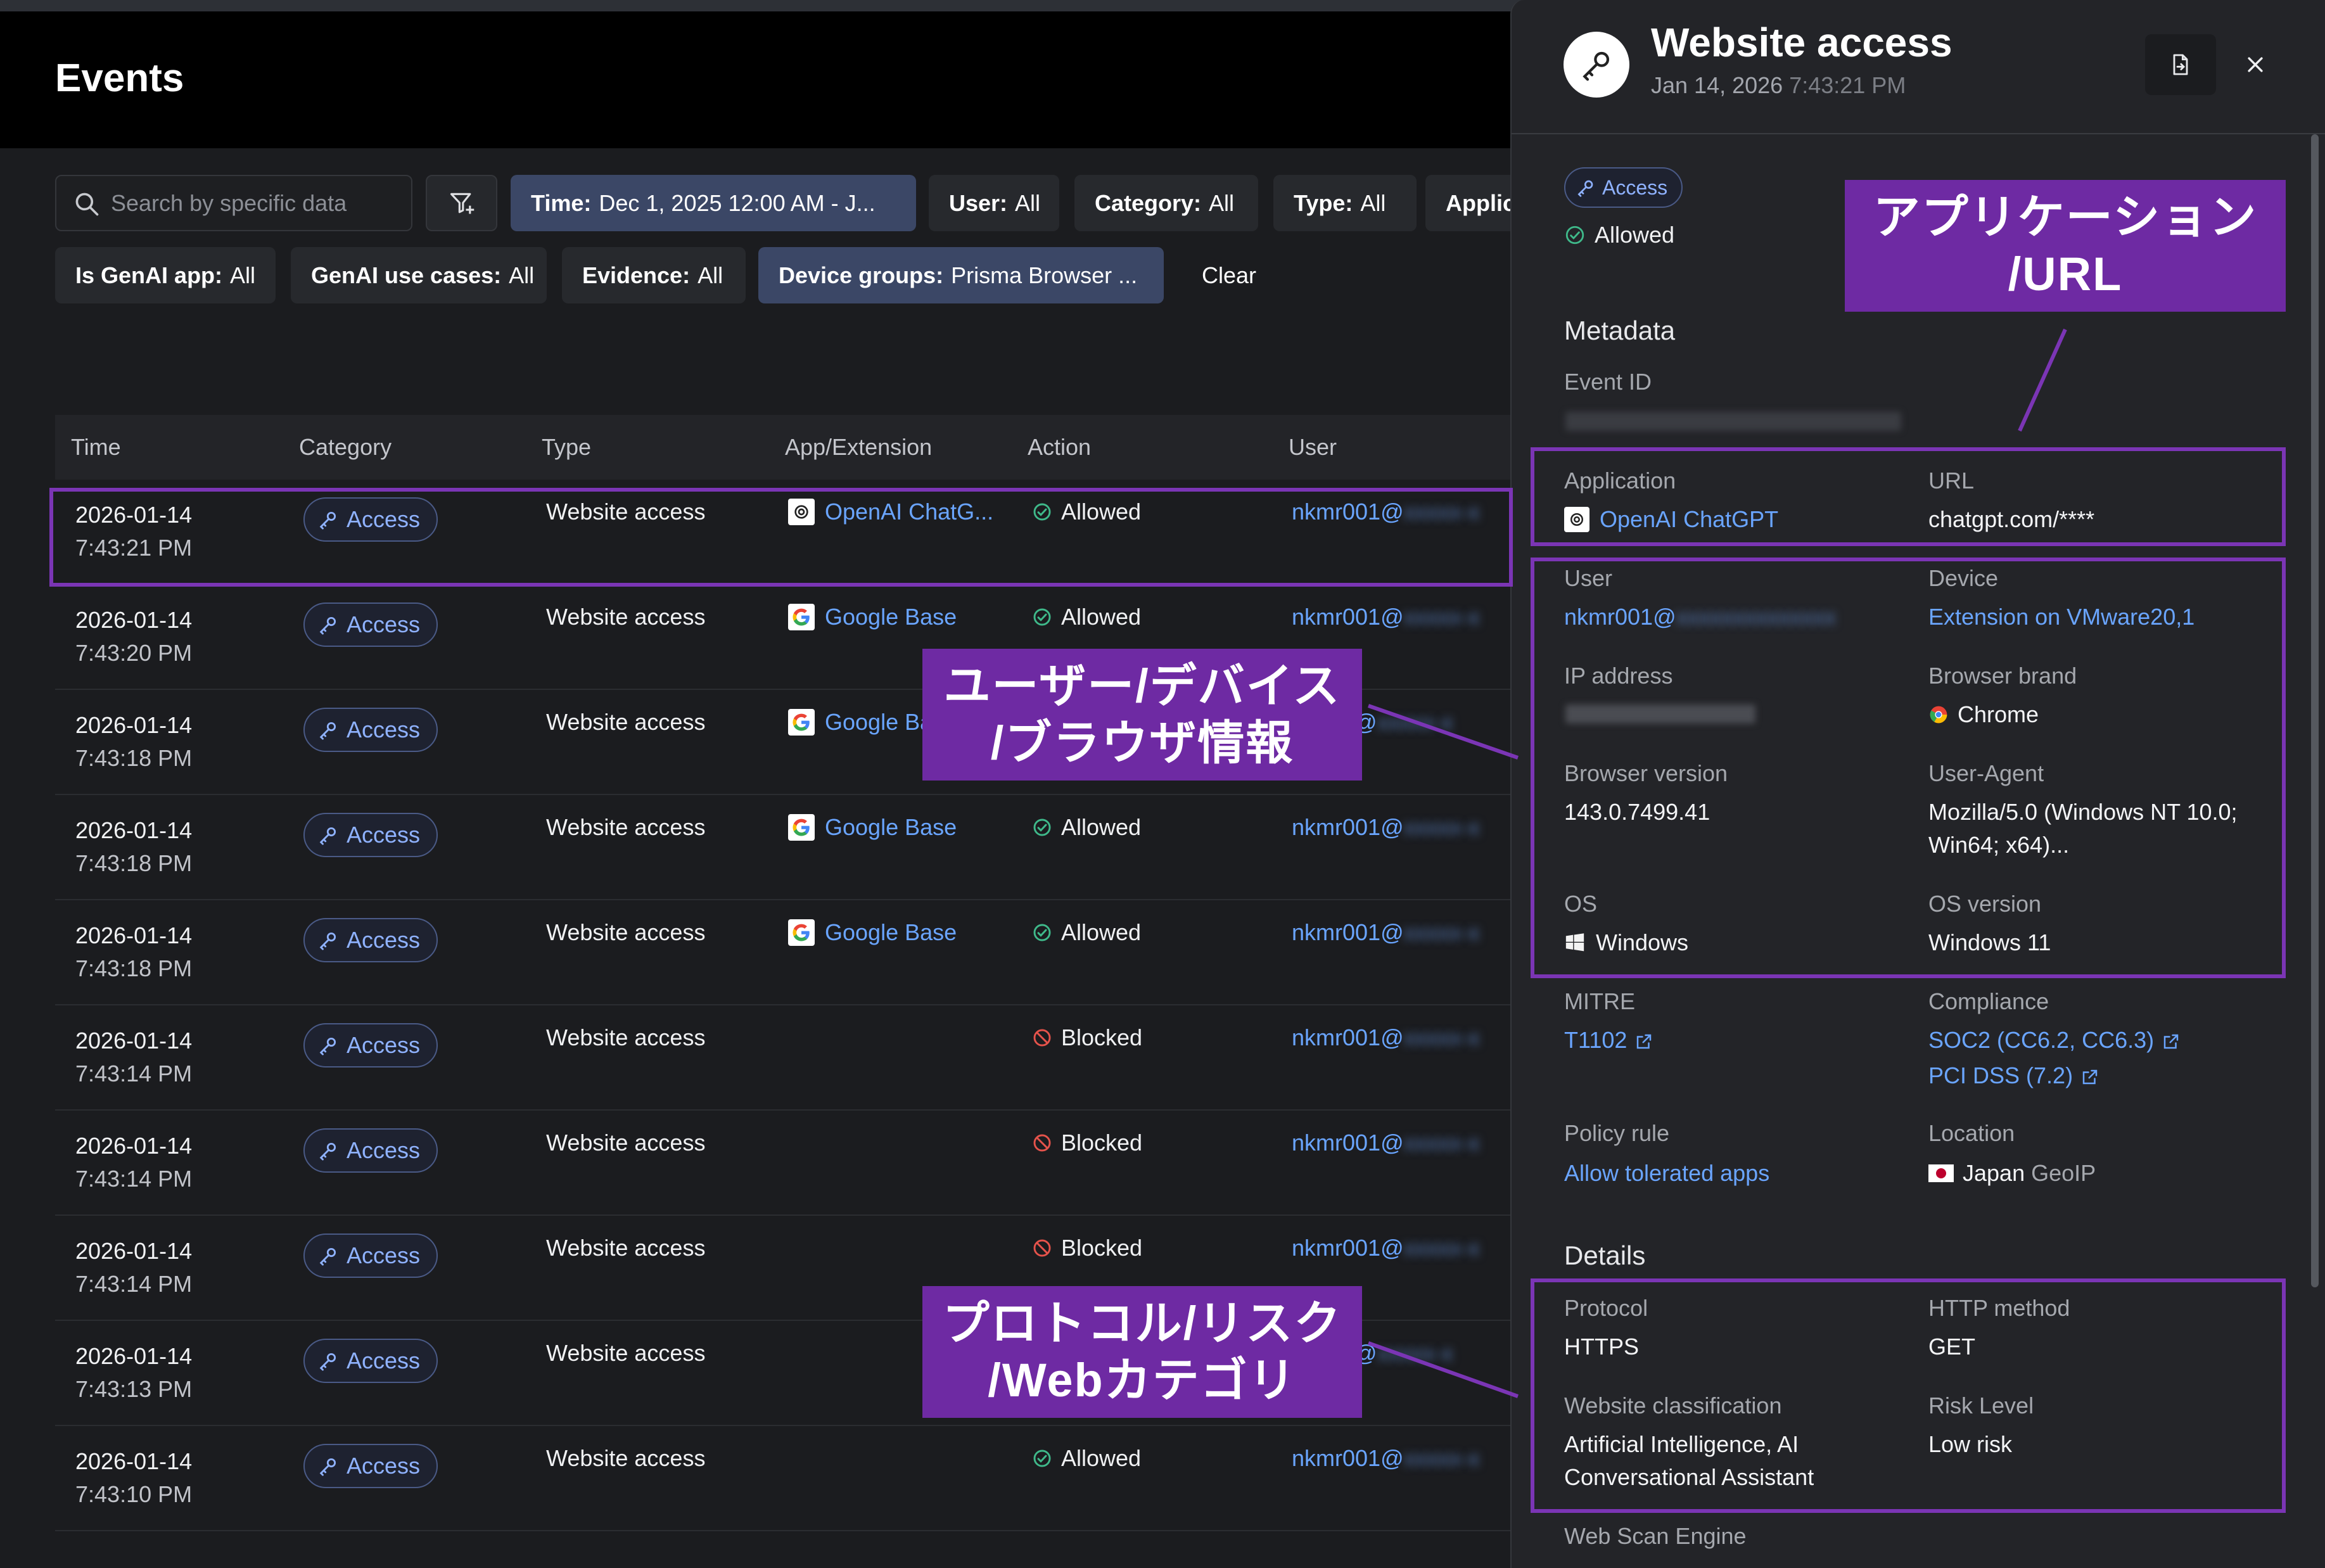 The width and height of the screenshot is (2325, 1568). Describe the element at coordinates (133, 742) in the screenshot. I see `time-cell: 2026-01-14 7:43:18 PM` at that location.